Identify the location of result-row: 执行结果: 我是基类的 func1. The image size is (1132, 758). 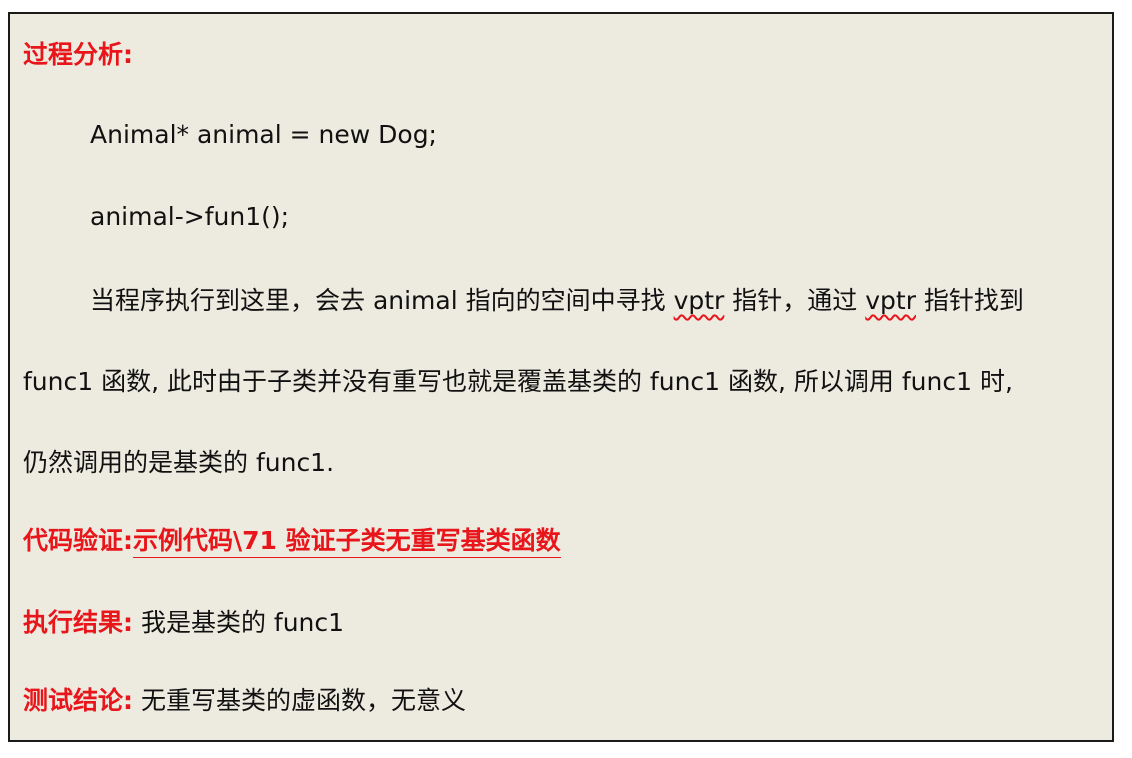
(183, 623).